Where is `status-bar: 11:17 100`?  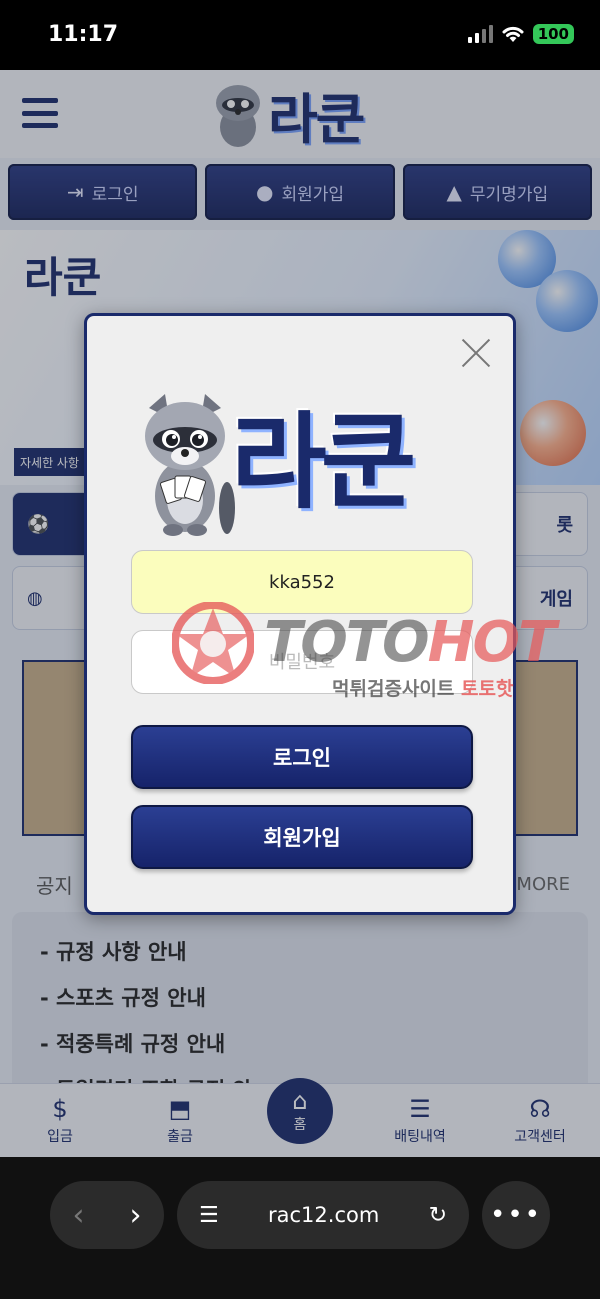
status-bar: 11:17 100 is located at coordinates (300, 35).